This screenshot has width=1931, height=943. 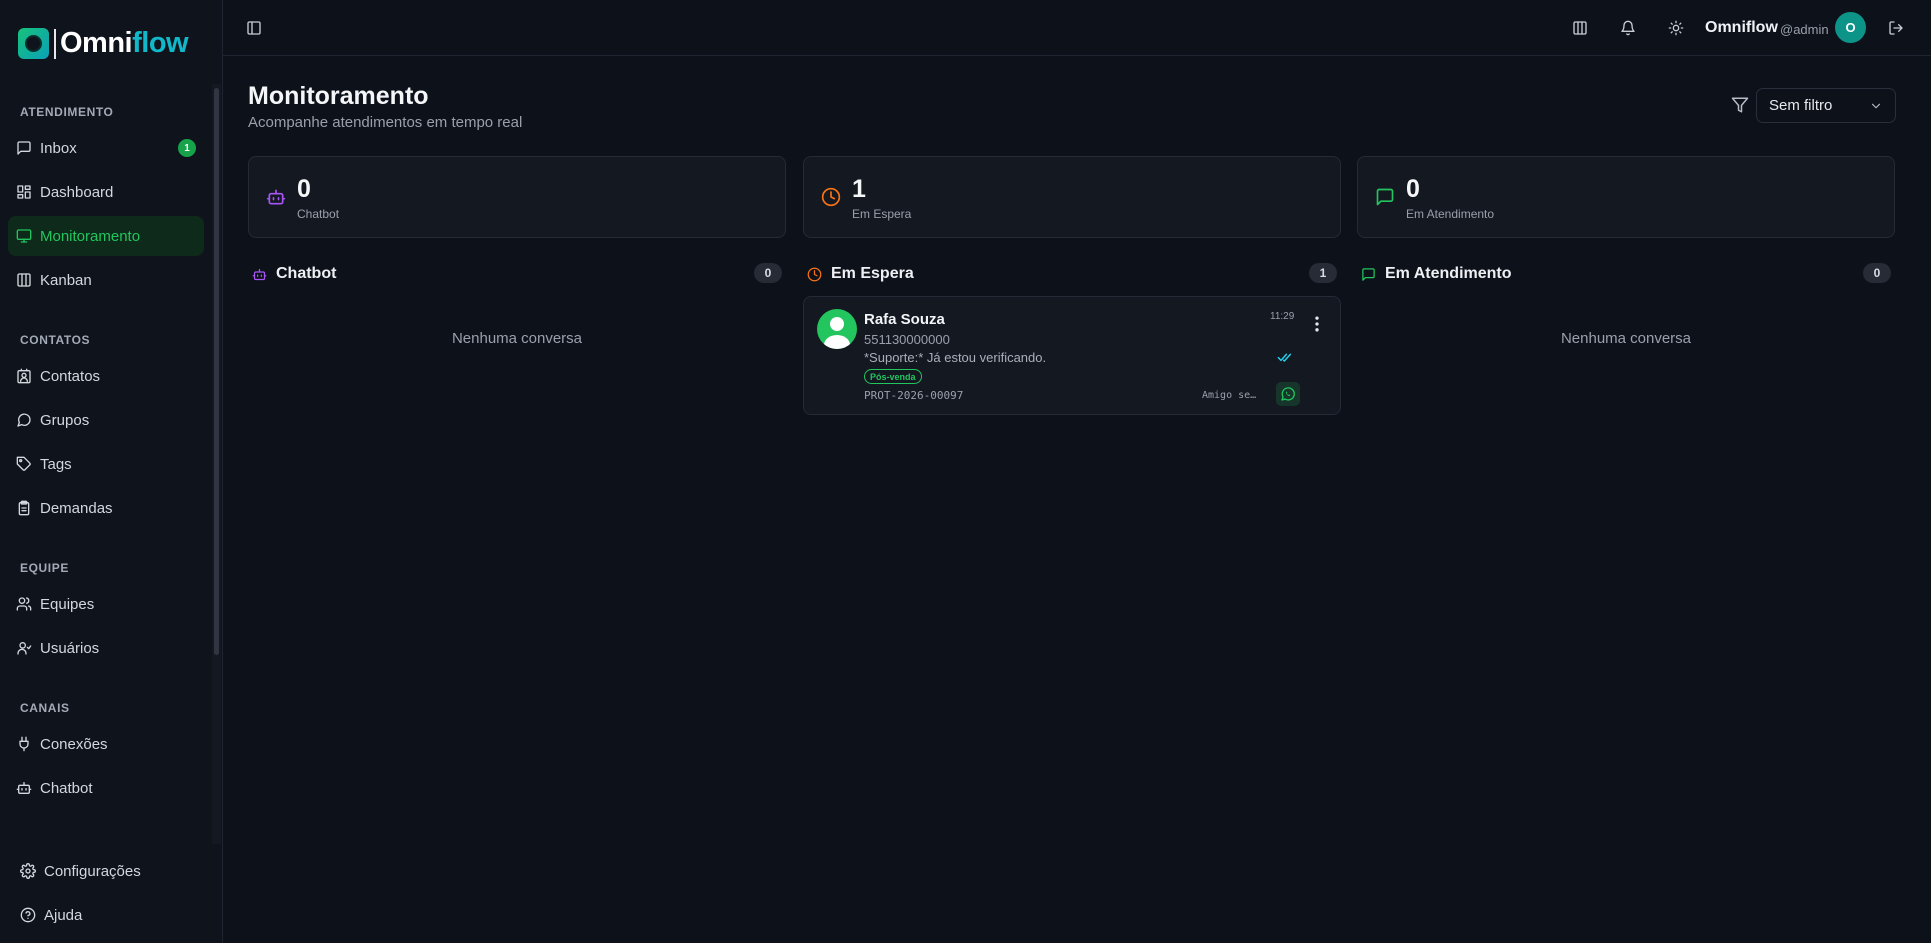 What do you see at coordinates (1740, 105) in the screenshot?
I see `filter-icon` at bounding box center [1740, 105].